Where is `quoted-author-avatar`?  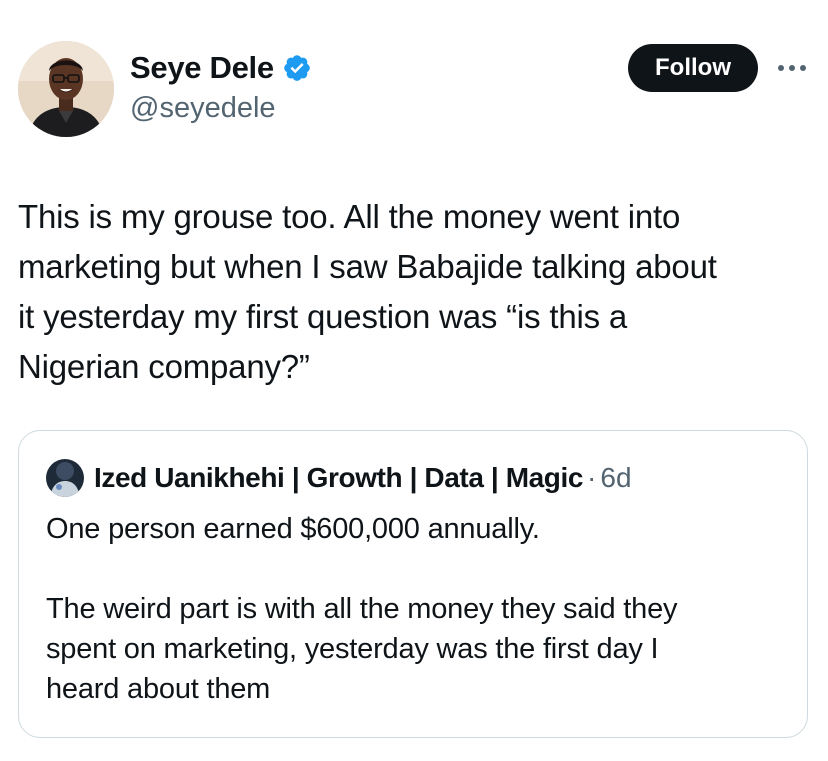
quoted-author-avatar is located at coordinates (65, 478).